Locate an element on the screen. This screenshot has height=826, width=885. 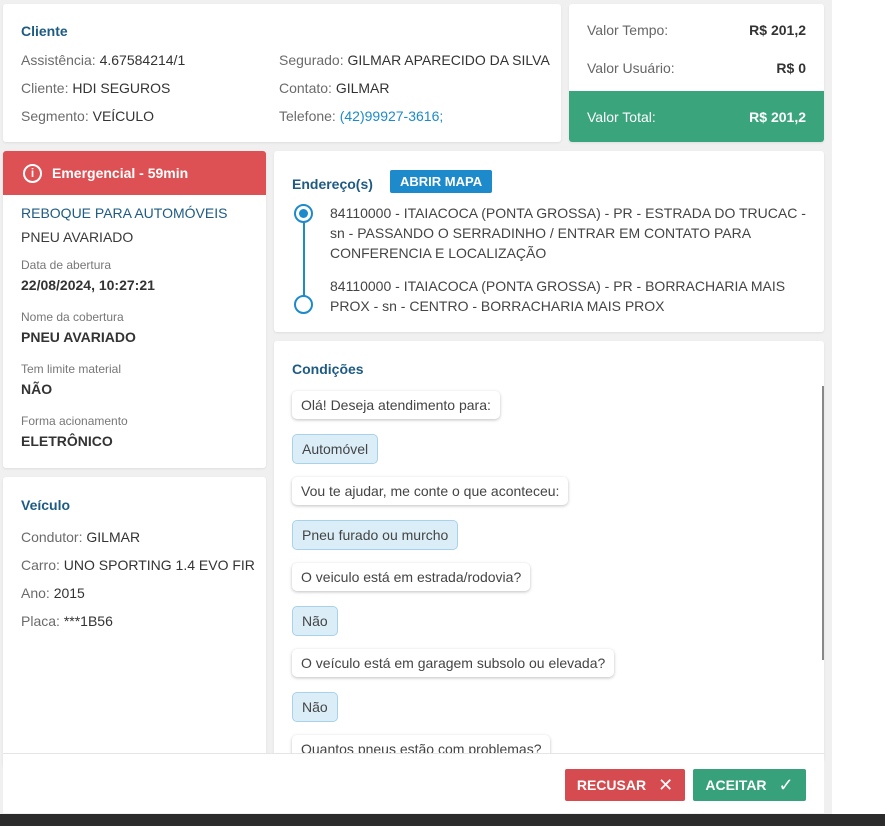
forma-value: ELETRÔNICO is located at coordinates (67, 441).